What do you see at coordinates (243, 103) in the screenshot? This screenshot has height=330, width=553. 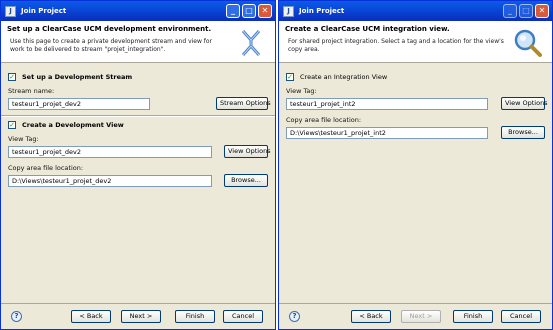 I see `stream-options-button: Stream Options` at bounding box center [243, 103].